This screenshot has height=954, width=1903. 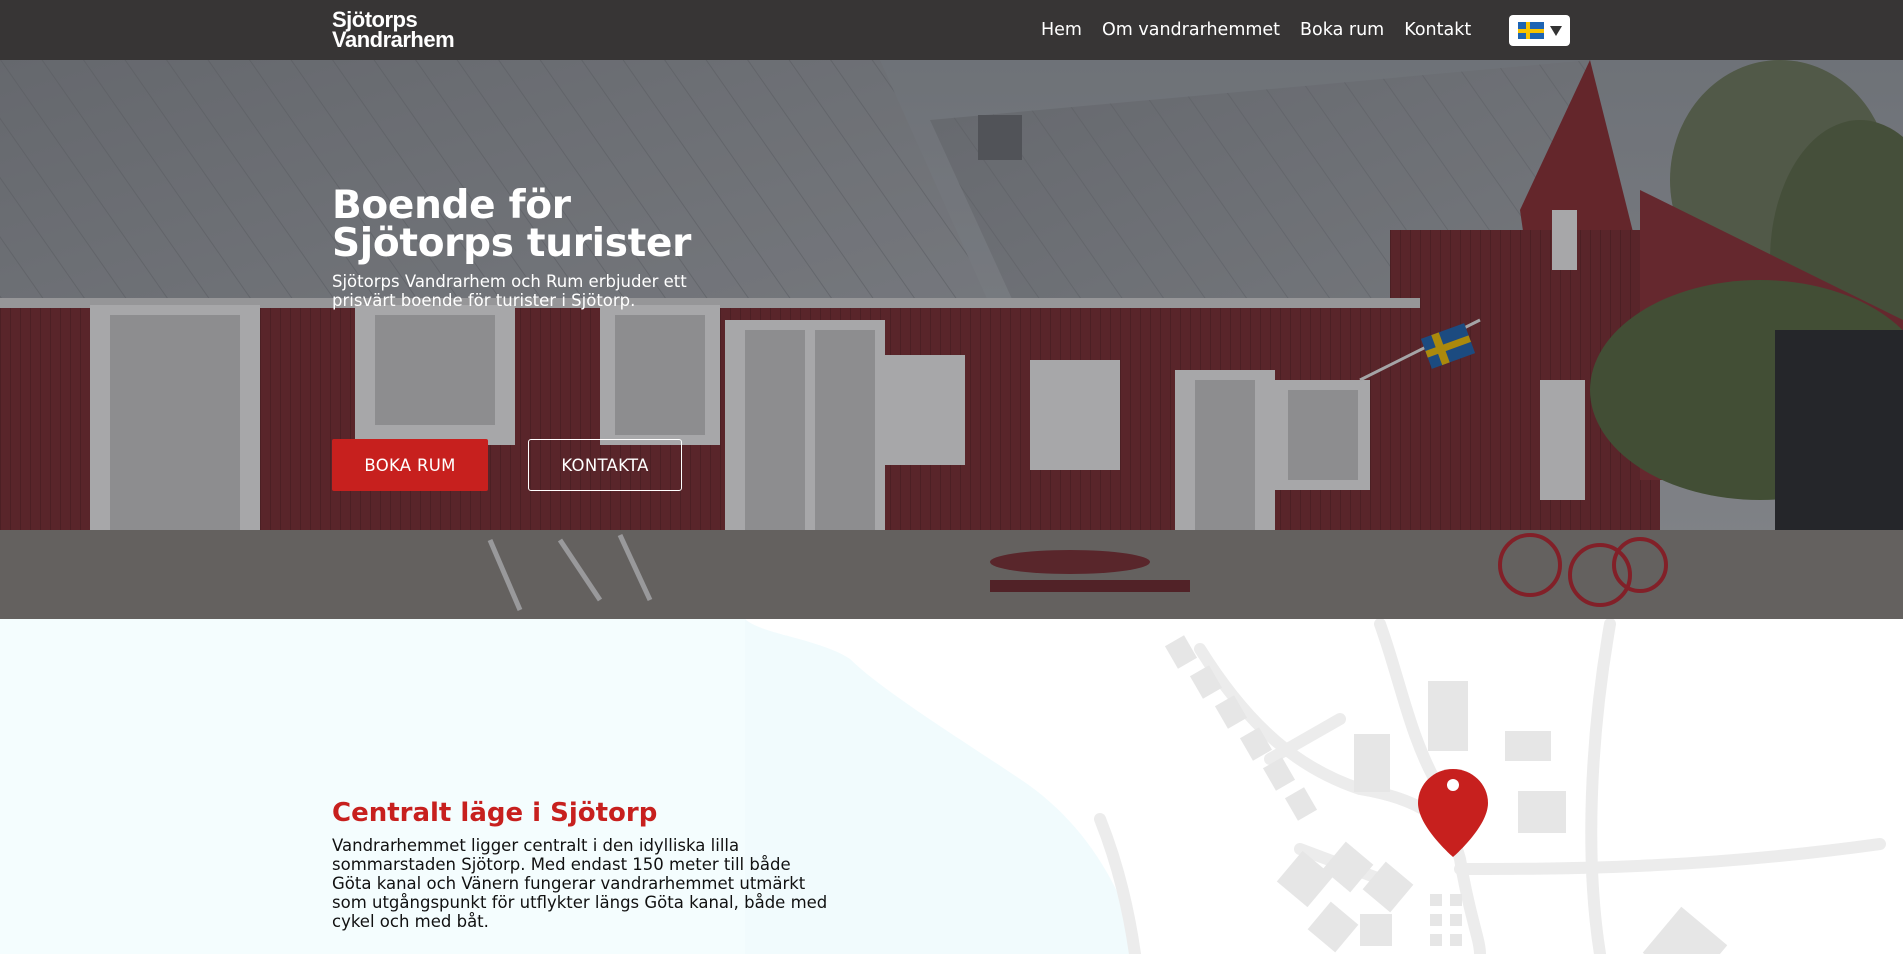 What do you see at coordinates (1342, 30) in the screenshot?
I see `nav-item-boka-rum: Boka rum` at bounding box center [1342, 30].